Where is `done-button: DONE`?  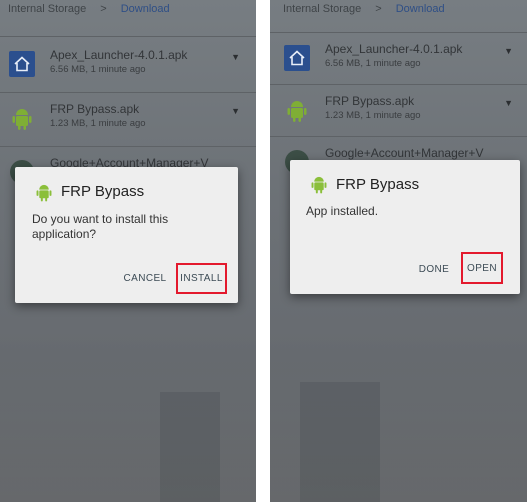 done-button: DONE is located at coordinates (434, 269).